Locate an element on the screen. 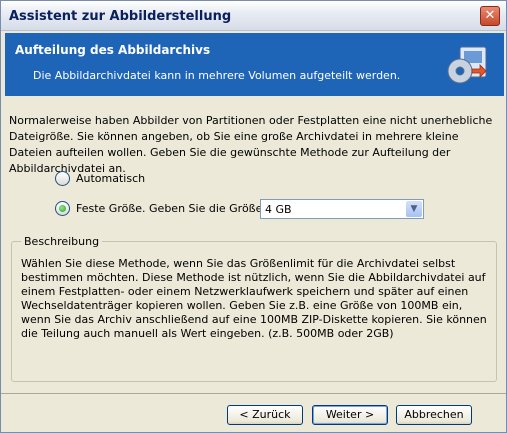  automatic-option: Automatisch is located at coordinates (100, 178).